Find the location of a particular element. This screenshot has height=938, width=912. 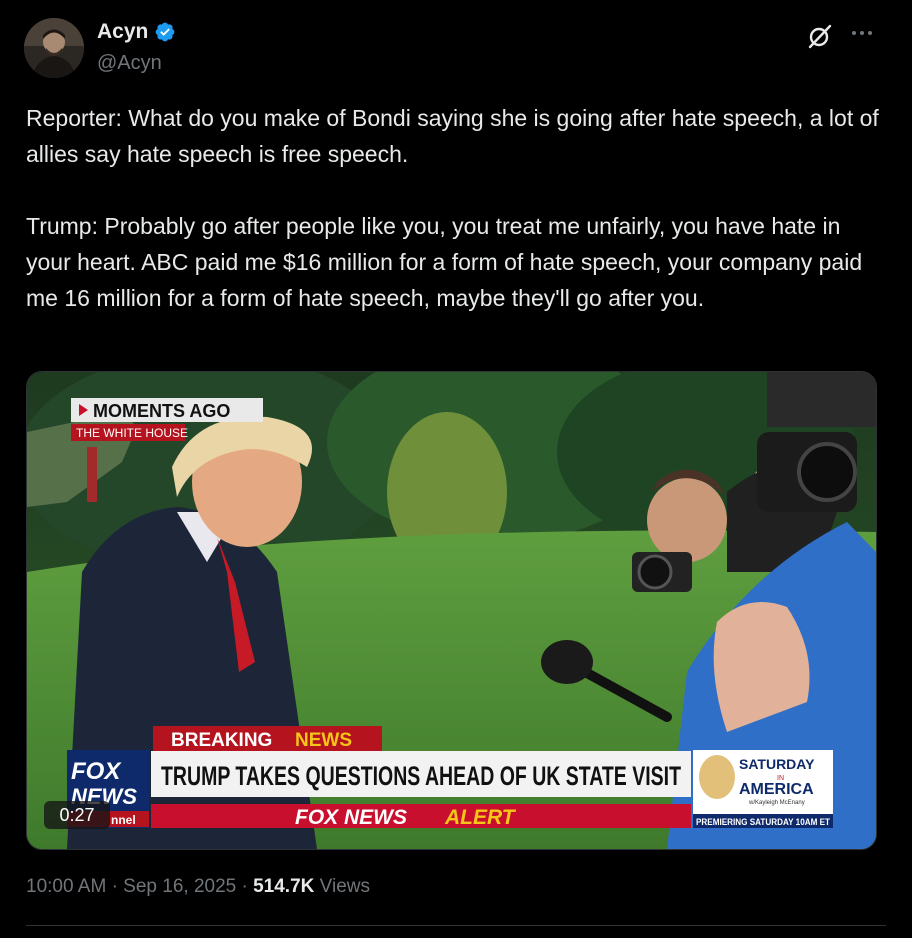

alert-fox: FOX NEWS is located at coordinates (351, 817).